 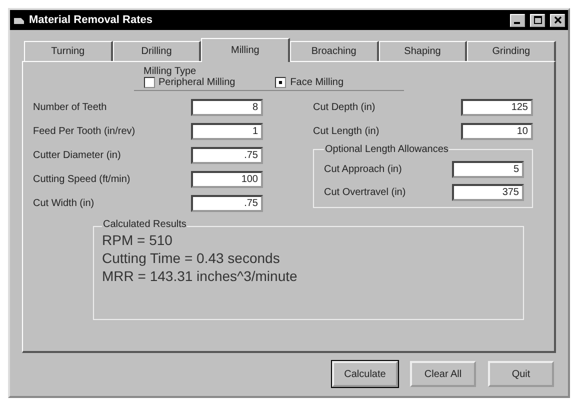 What do you see at coordinates (157, 51) in the screenshot?
I see `tab: Drilling` at bounding box center [157, 51].